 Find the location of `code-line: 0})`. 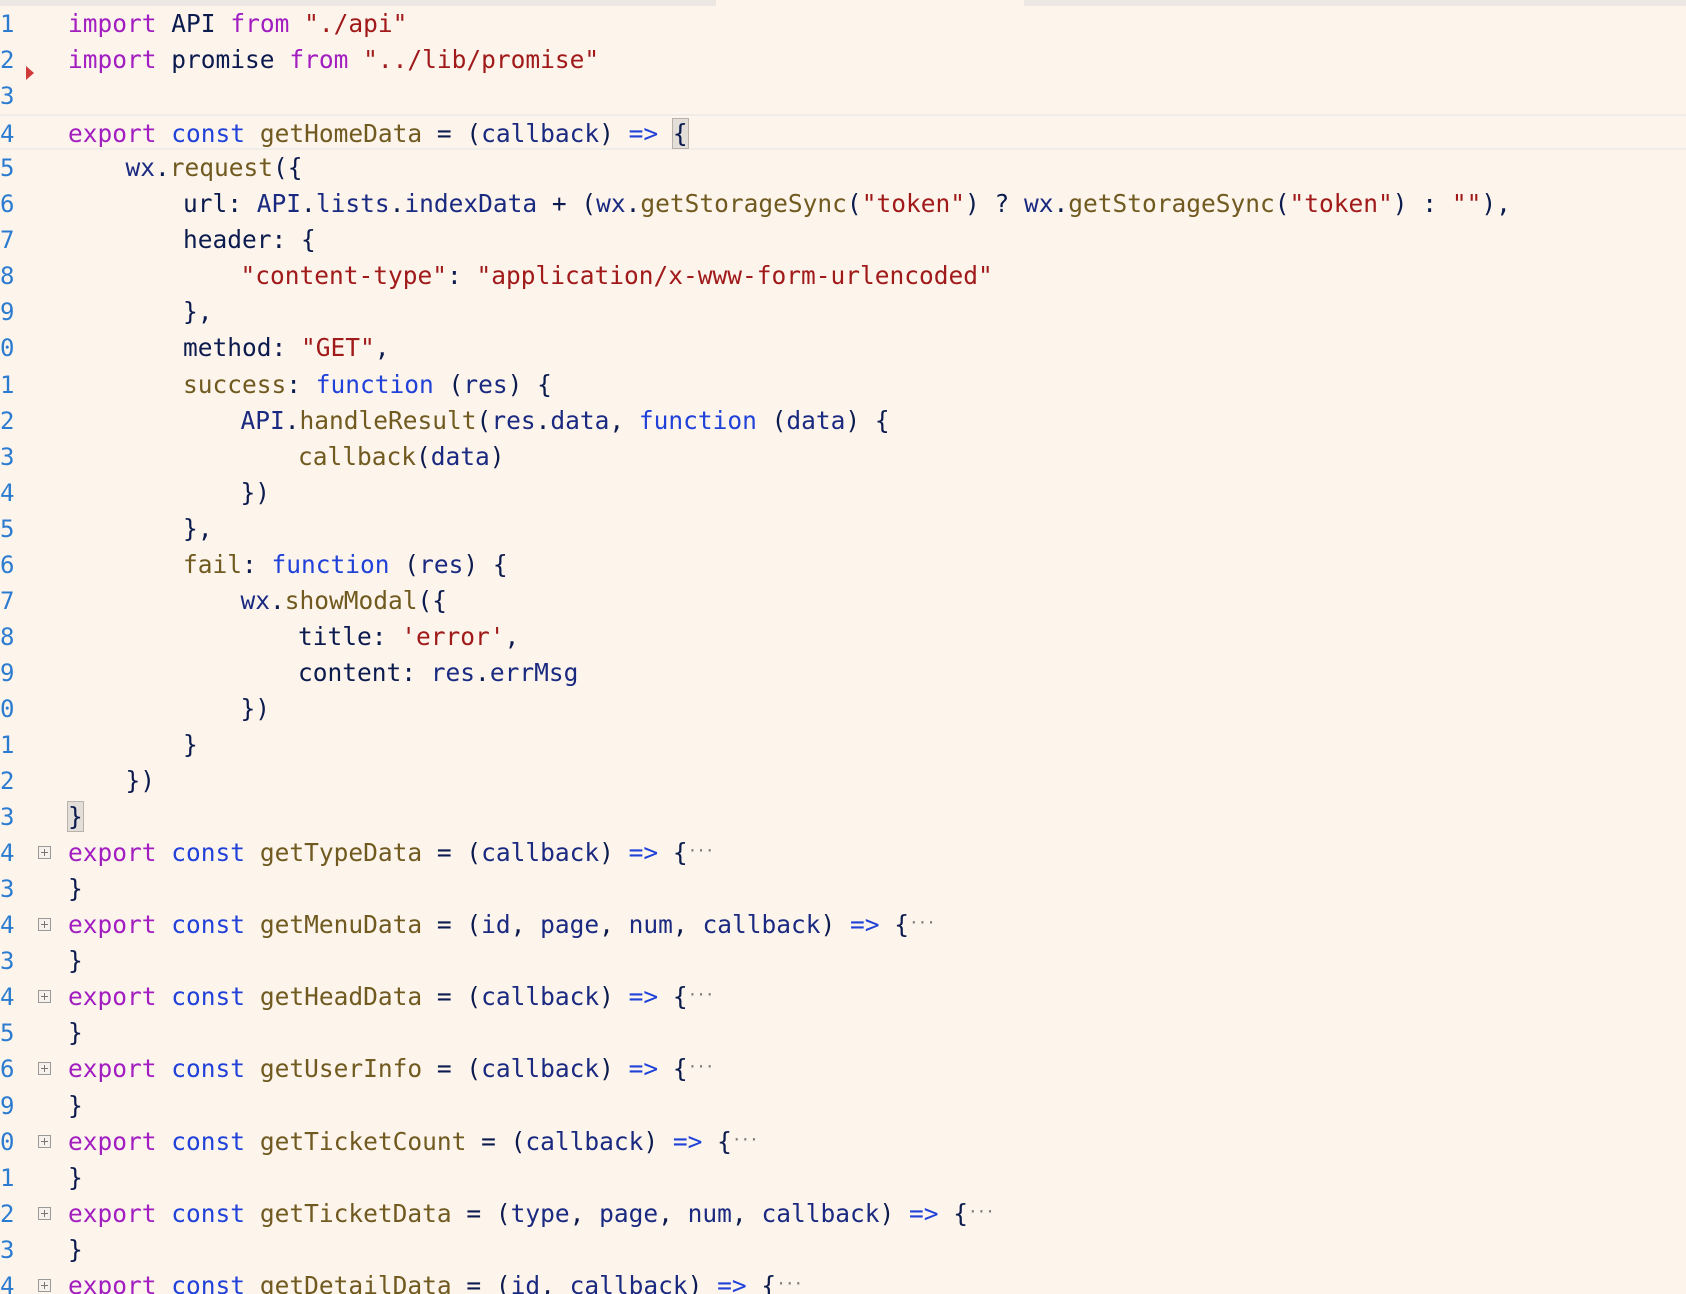

code-line: 0}) is located at coordinates (843, 709).